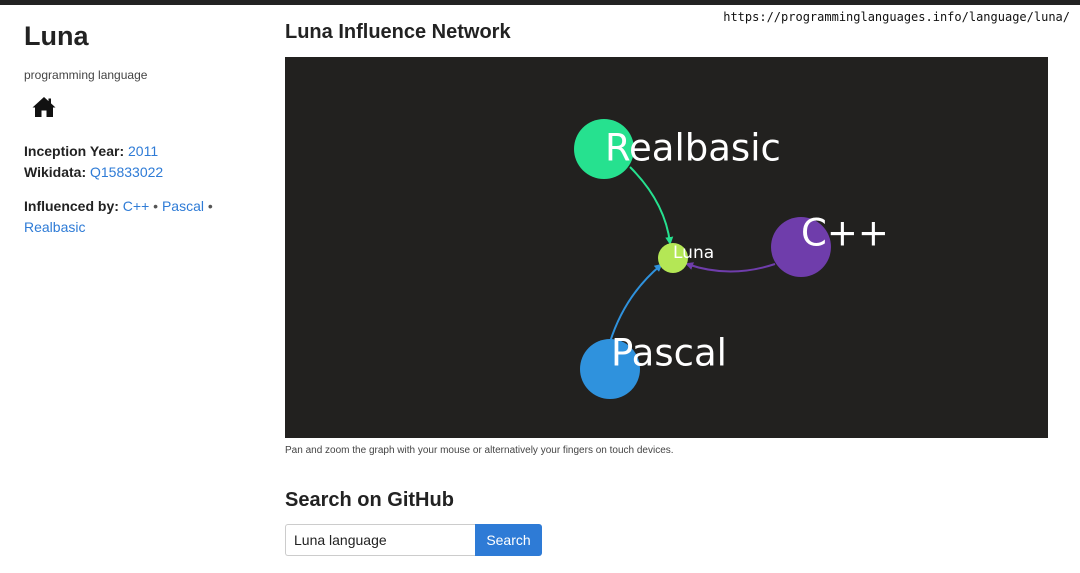  I want to click on label-luna: Luna, so click(693, 253).